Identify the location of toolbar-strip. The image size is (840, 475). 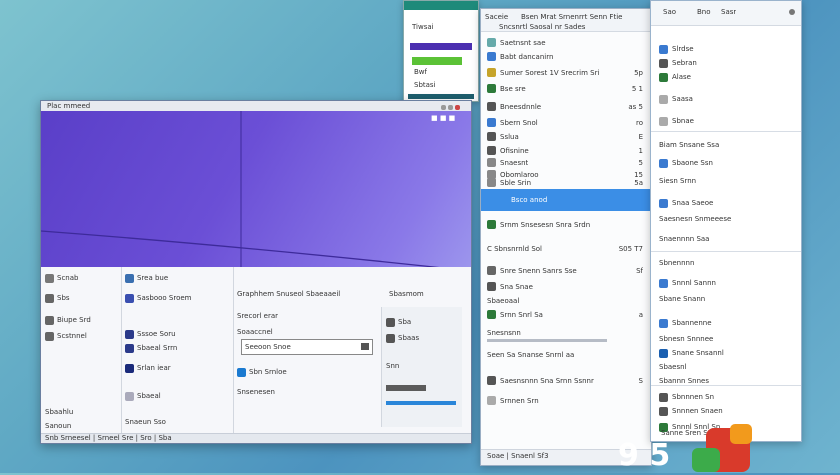
(406, 388).